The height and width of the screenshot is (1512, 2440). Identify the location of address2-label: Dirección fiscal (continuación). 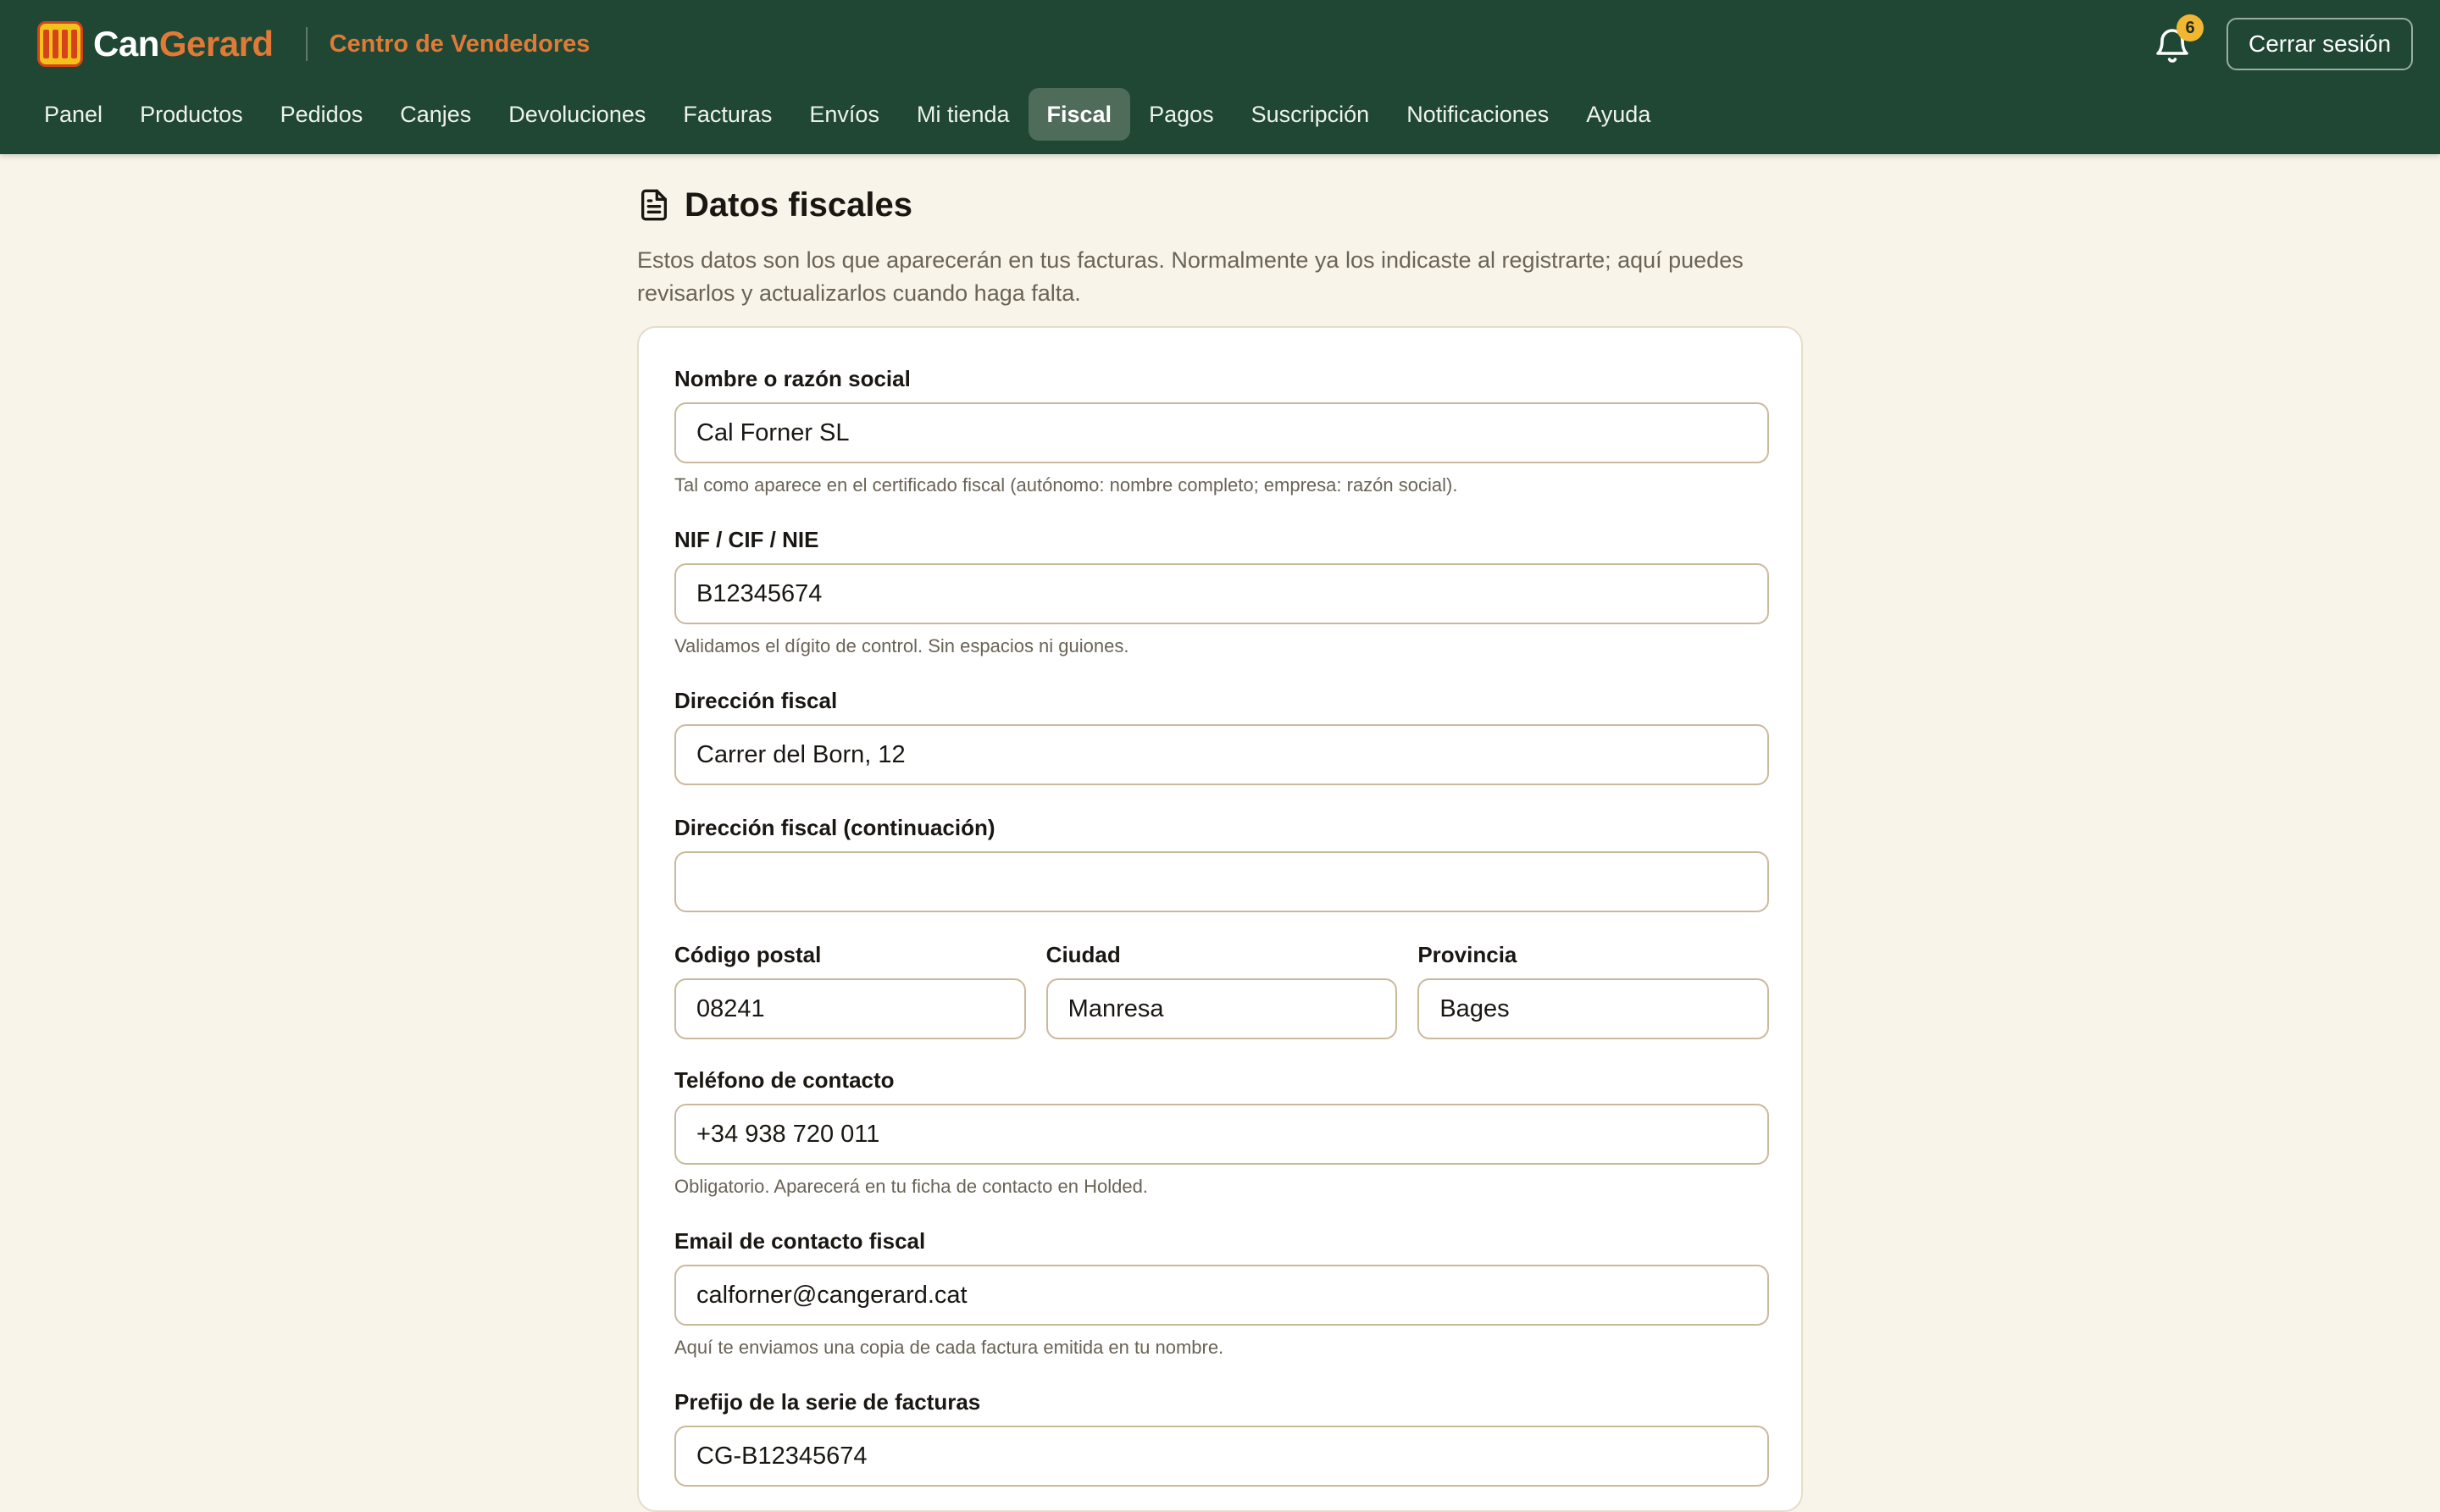
(834, 827).